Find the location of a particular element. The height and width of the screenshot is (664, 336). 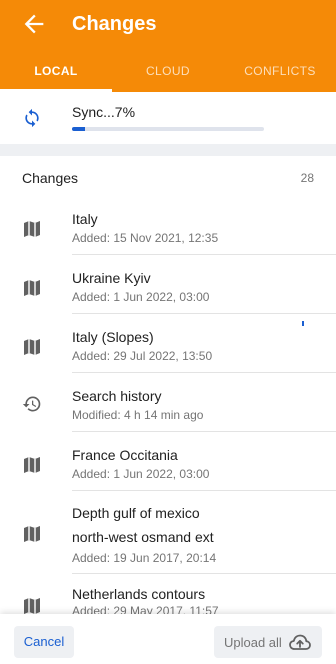

item-subtitle: Added: 15 Nov 2021, 12:35 is located at coordinates (145, 238).